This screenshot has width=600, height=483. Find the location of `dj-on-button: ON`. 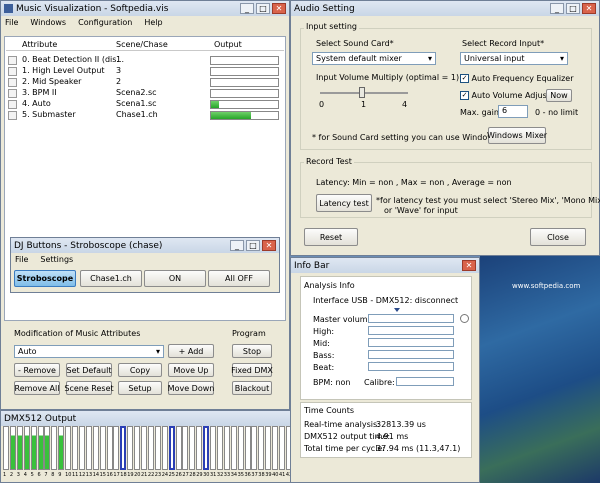

dj-on-button: ON is located at coordinates (175, 278).